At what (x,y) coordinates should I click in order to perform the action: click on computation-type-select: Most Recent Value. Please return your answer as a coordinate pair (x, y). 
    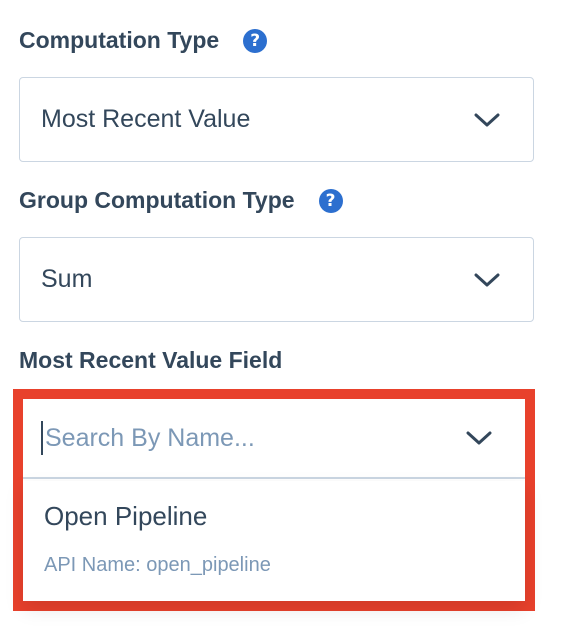
    Looking at the image, I should click on (276, 119).